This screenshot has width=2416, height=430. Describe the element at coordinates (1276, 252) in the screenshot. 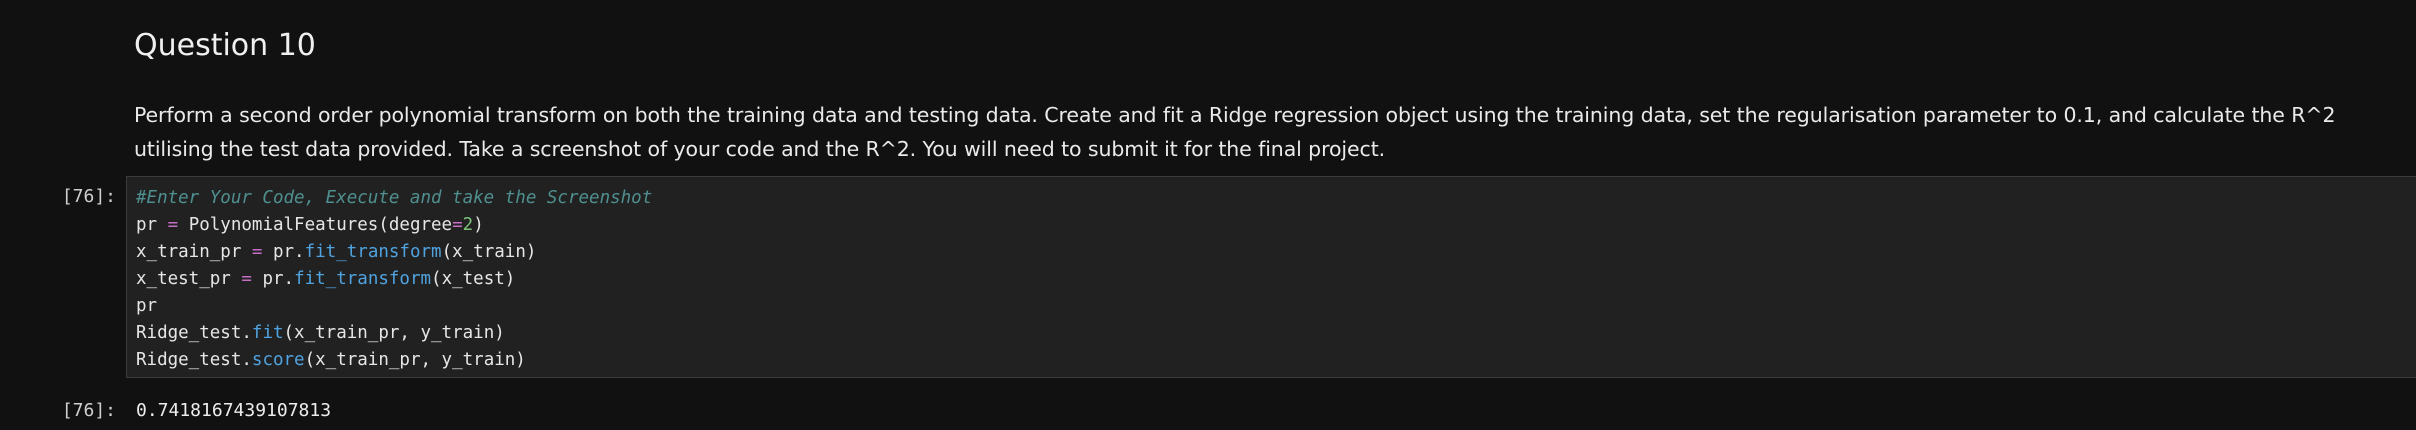

I see `code-line: x_train_pr = pr.fit_transform(x_train)` at that location.